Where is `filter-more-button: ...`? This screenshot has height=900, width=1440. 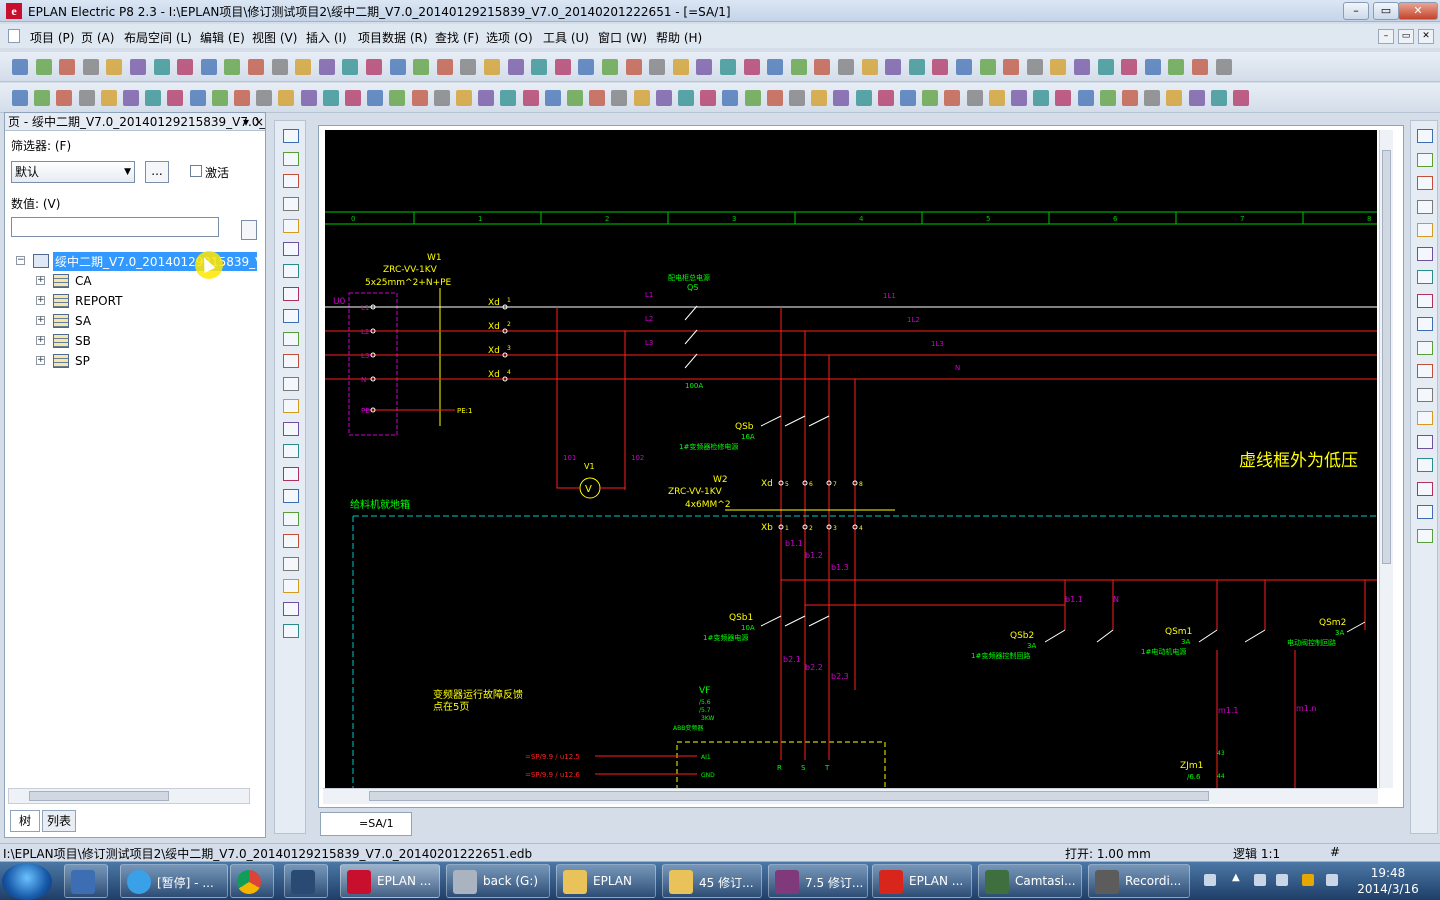
filter-more-button: ... is located at coordinates (157, 172).